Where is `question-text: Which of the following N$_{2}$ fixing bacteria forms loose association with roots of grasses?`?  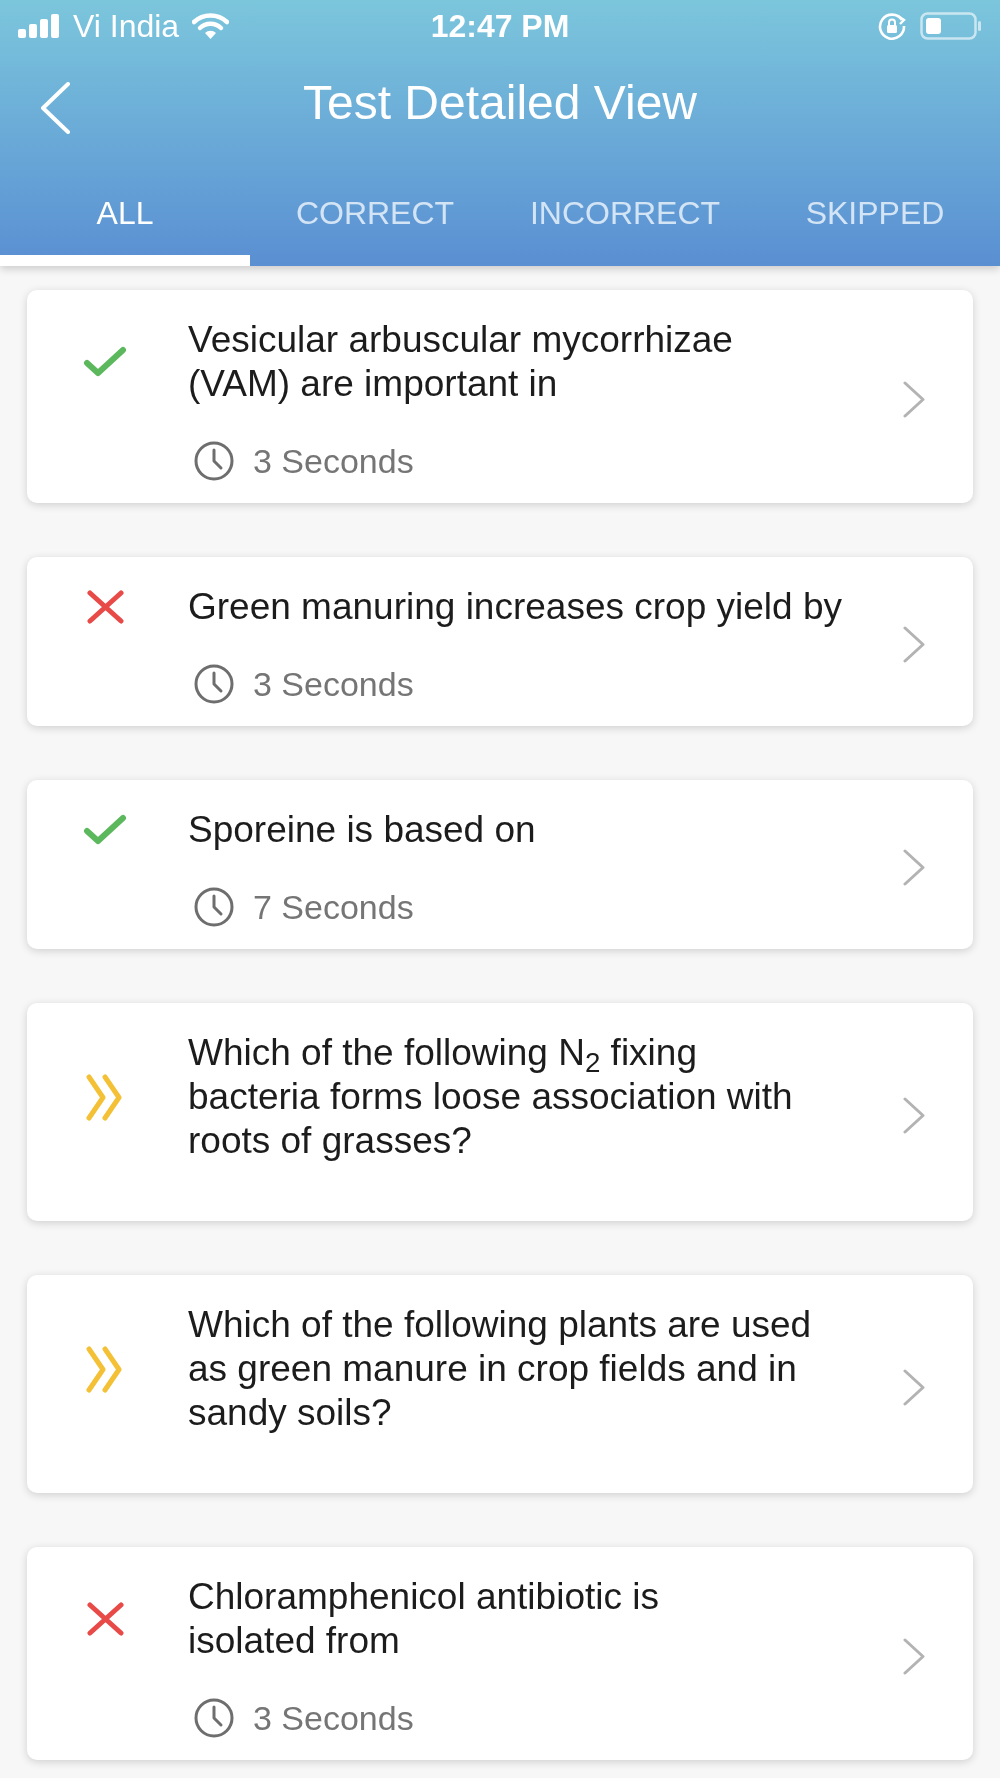 question-text: Which of the following N$_{2}$ fixing bacteria forms loose association with roots of grasses? is located at coordinates (490, 1097).